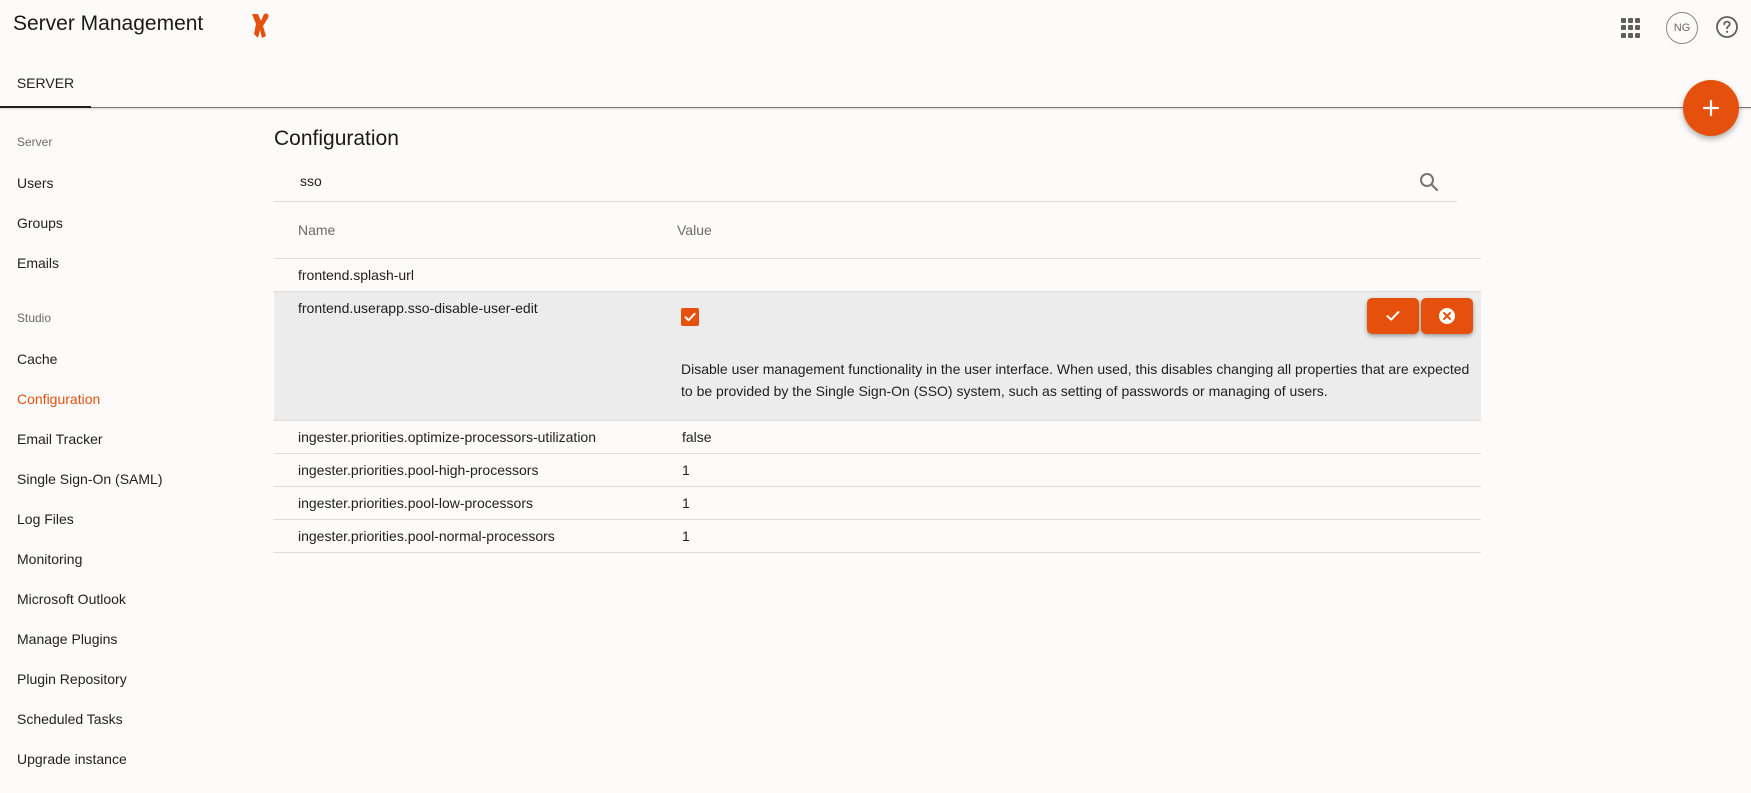 The height and width of the screenshot is (793, 1751). I want to click on sidebar-item-cache: Cache, so click(37, 359).